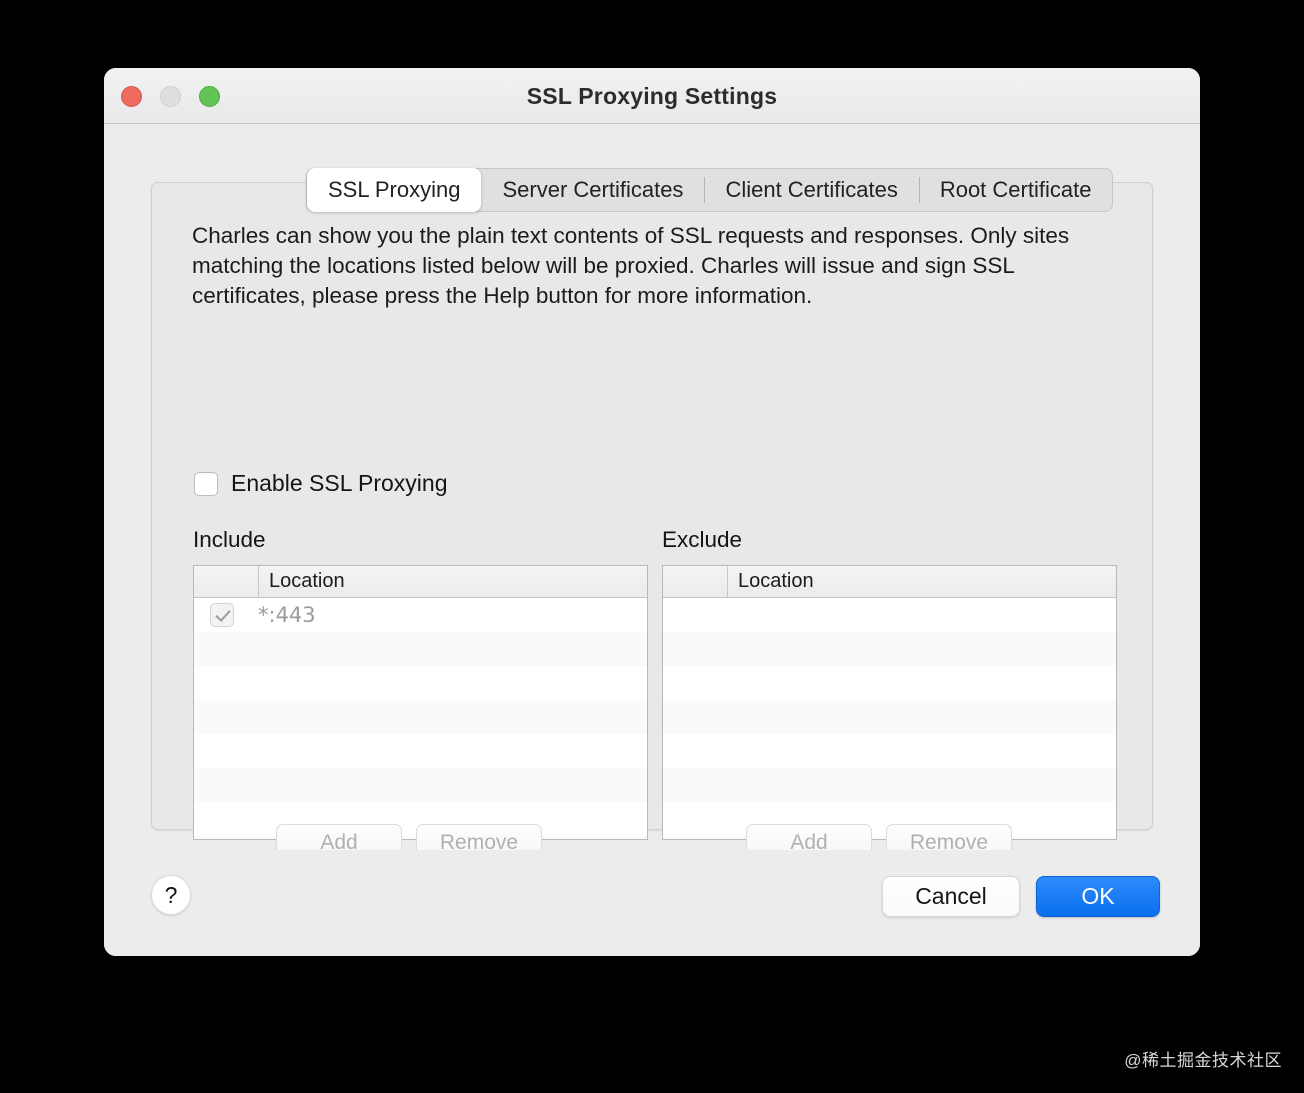 The height and width of the screenshot is (1093, 1304). What do you see at coordinates (222, 615) in the screenshot?
I see `row-enabled-checkbox` at bounding box center [222, 615].